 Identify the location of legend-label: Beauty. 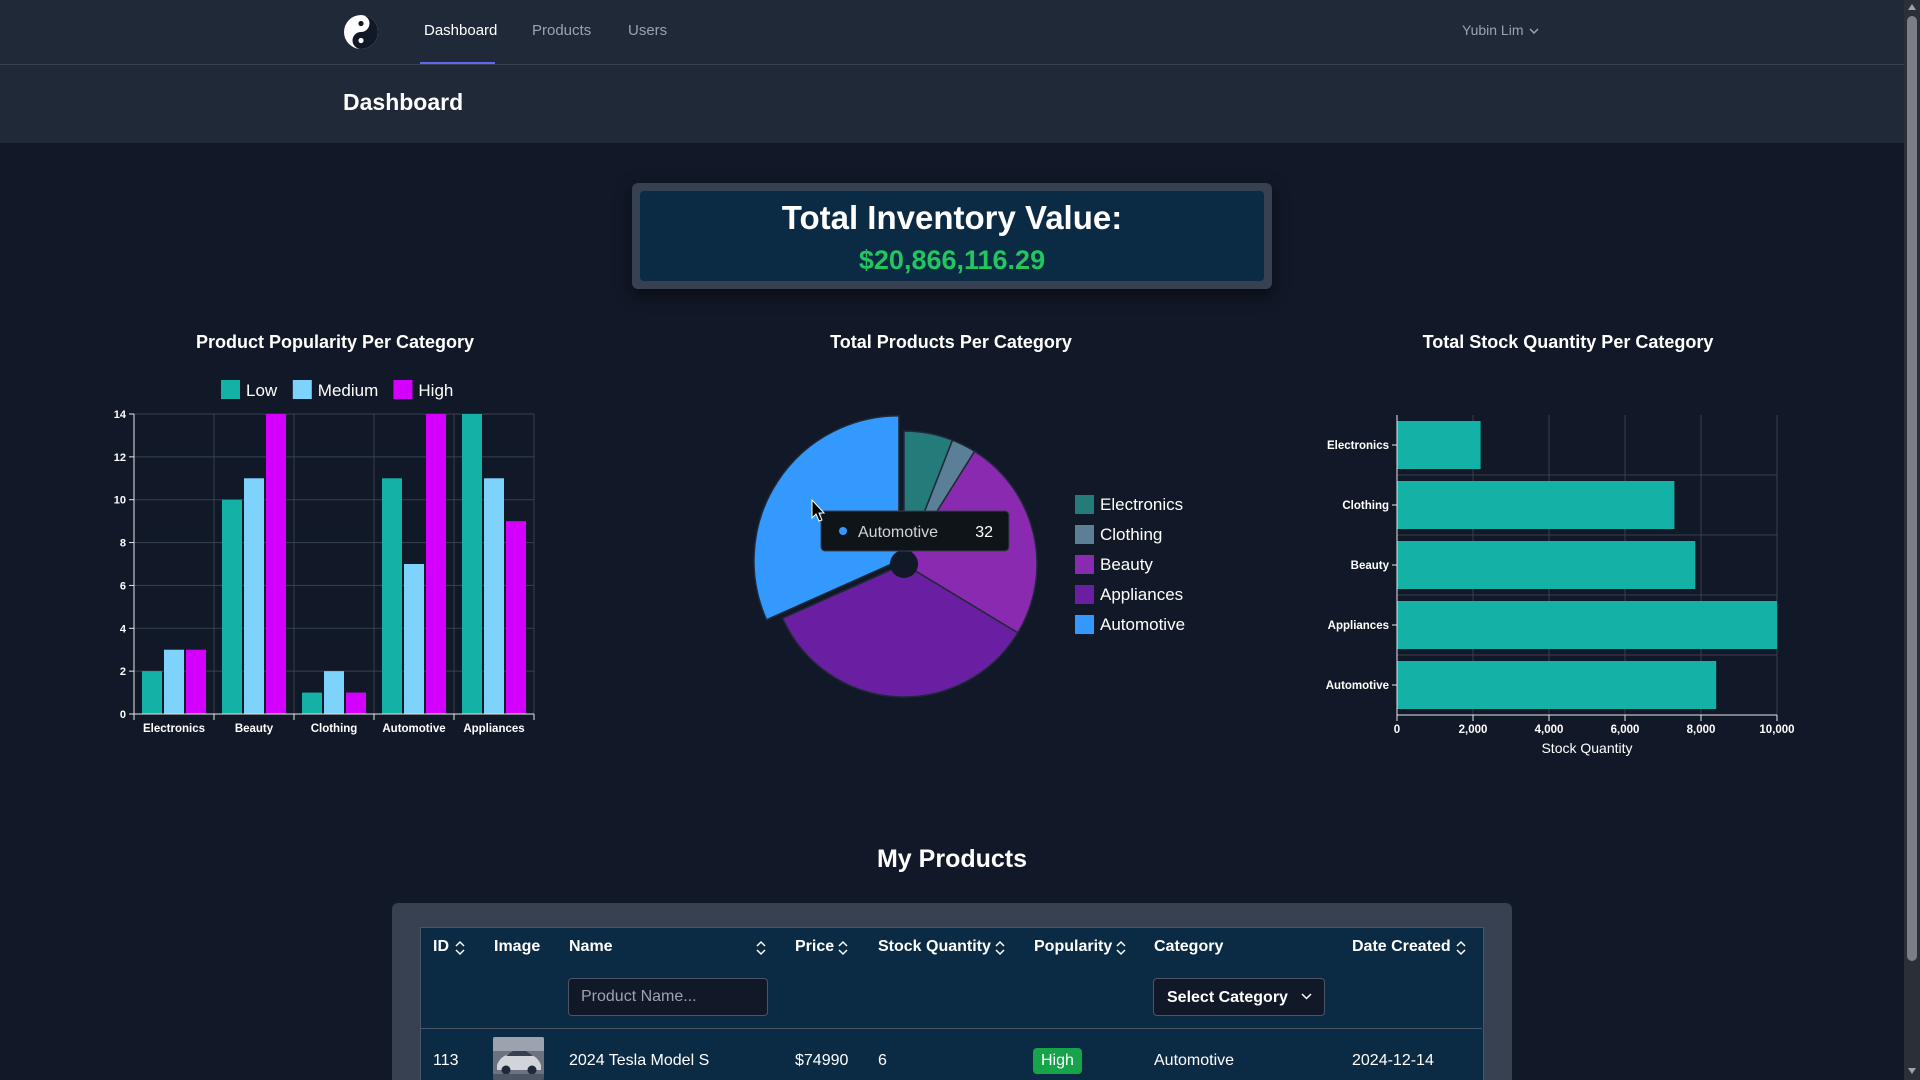
(1126, 564).